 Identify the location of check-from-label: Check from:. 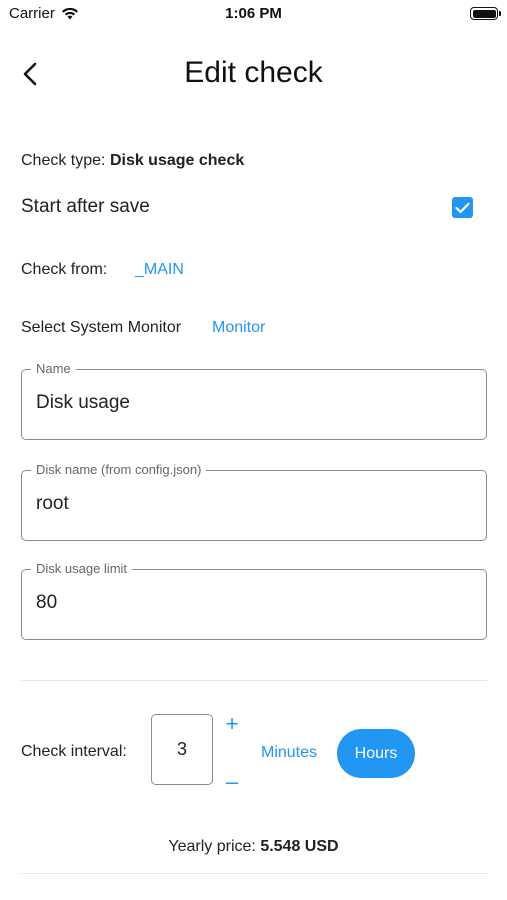
(64, 269).